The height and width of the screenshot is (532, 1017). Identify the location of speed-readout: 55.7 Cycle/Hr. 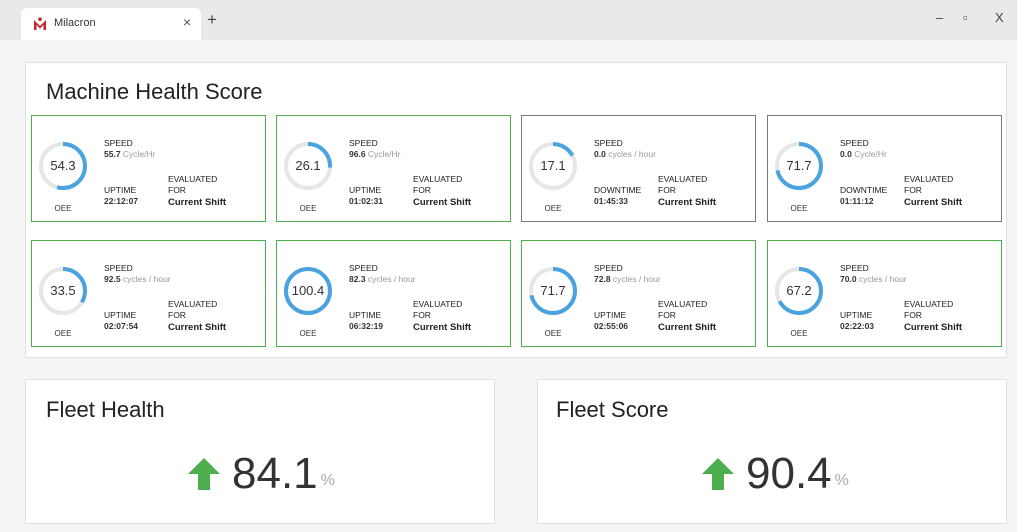
(130, 154).